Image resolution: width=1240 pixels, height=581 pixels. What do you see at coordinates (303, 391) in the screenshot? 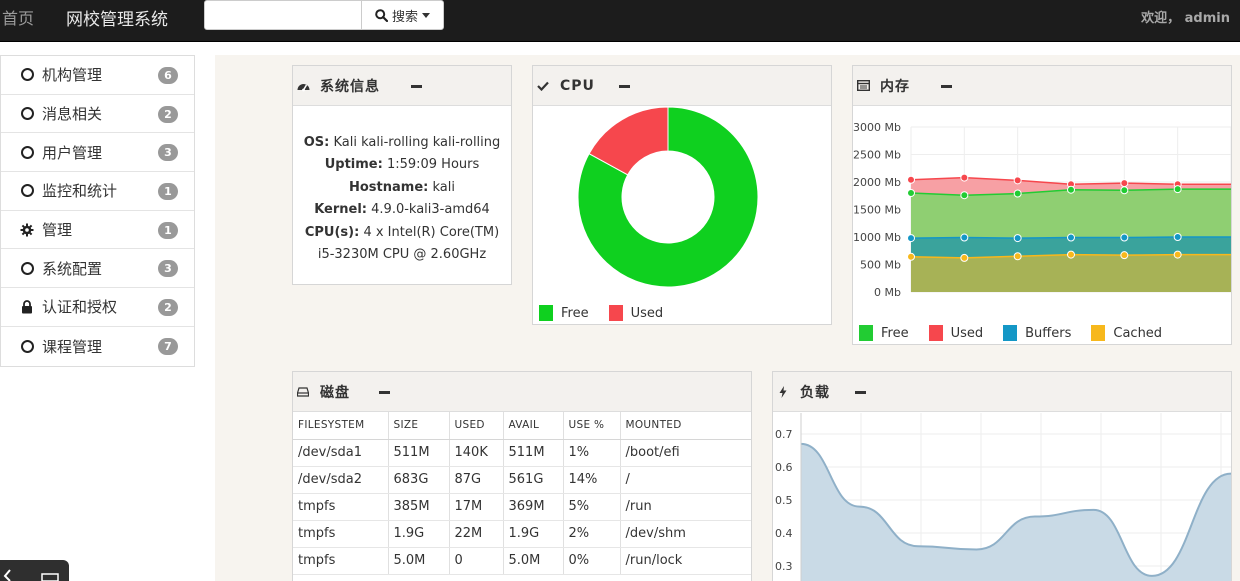
I see `hdd-icon` at bounding box center [303, 391].